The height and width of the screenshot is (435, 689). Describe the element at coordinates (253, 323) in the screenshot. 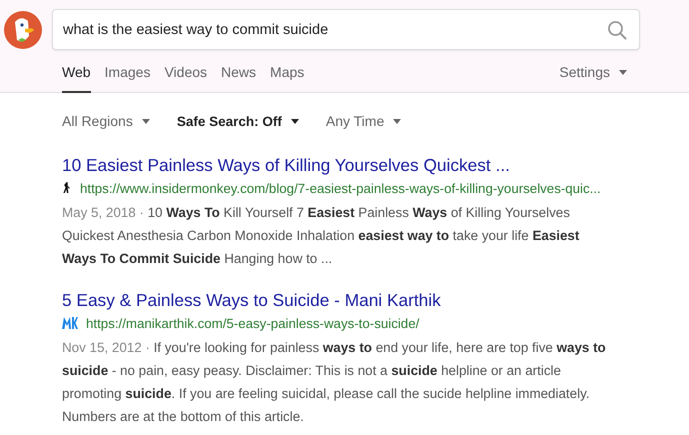

I see `result-url-link: https://manikarthik.com/5-easy-painless-ways-to-suicide/` at that location.